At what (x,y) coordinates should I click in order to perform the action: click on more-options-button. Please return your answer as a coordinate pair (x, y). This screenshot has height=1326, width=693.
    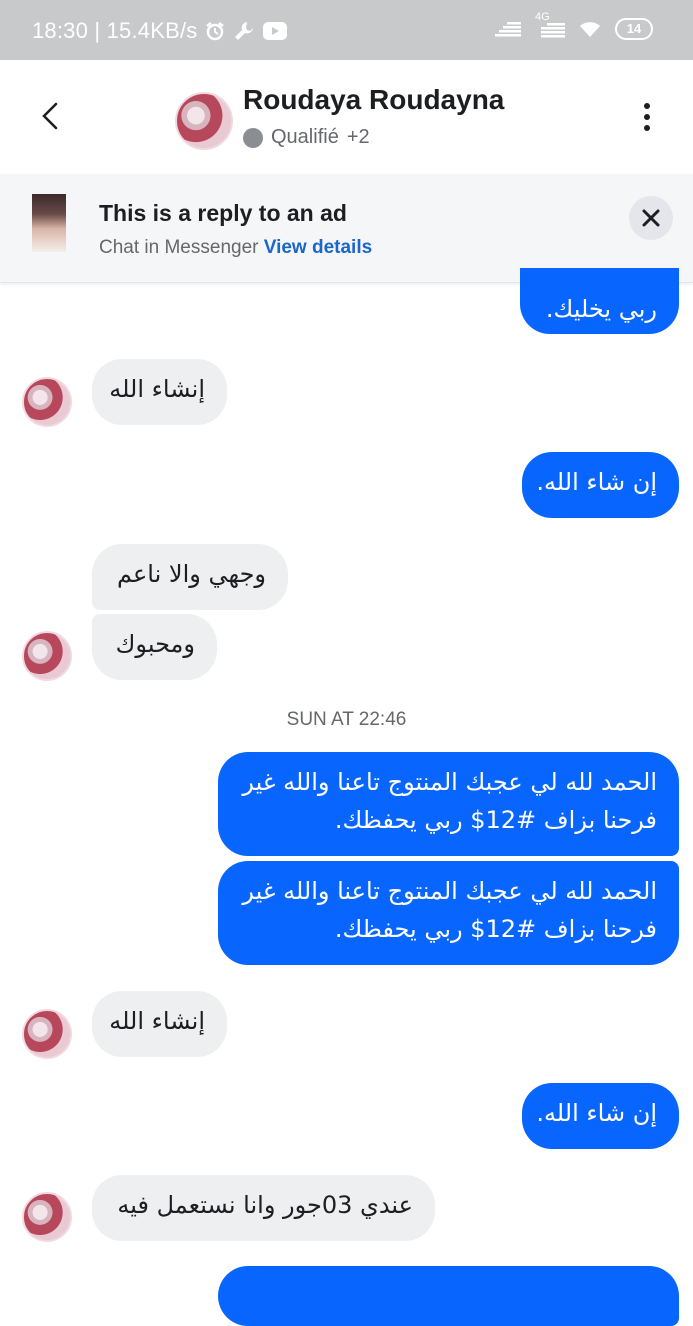
    Looking at the image, I should click on (647, 117).